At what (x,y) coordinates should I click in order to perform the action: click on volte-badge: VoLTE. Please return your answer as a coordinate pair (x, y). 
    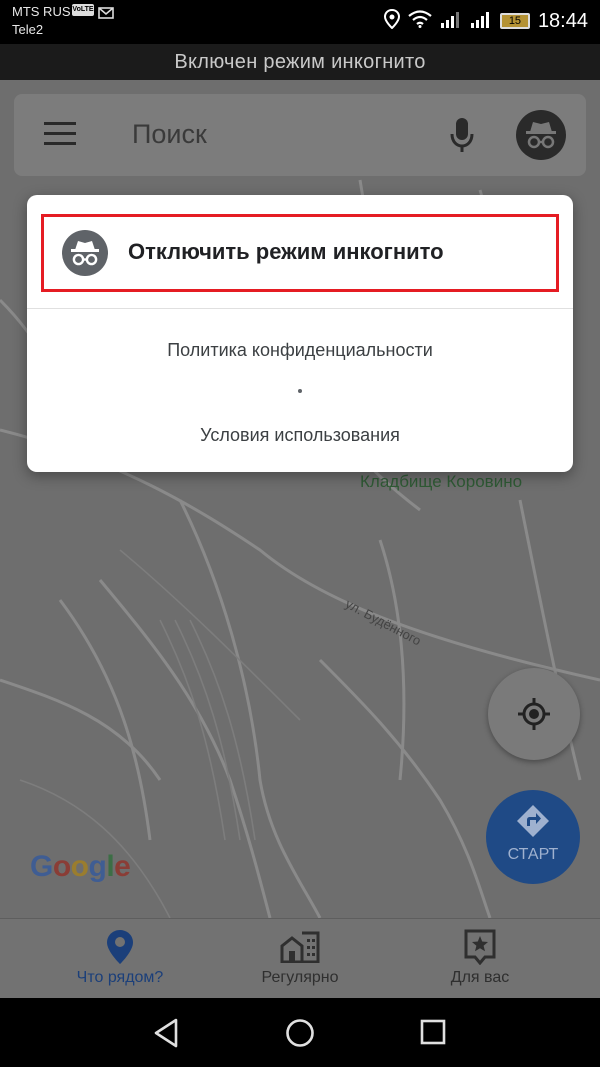
    Looking at the image, I should click on (83, 10).